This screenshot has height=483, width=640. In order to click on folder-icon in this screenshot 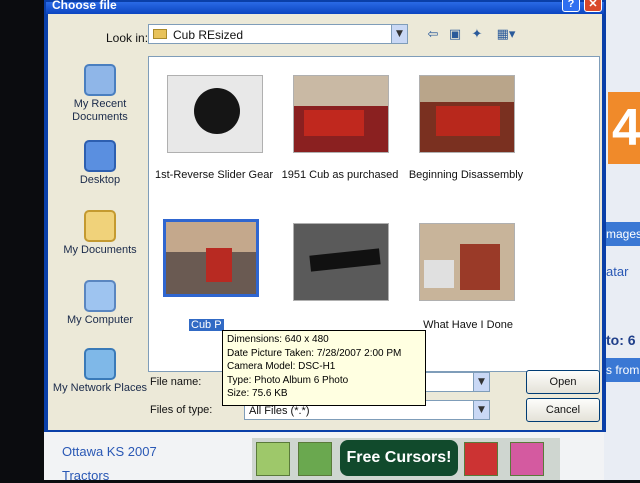, I will do `click(160, 34)`.